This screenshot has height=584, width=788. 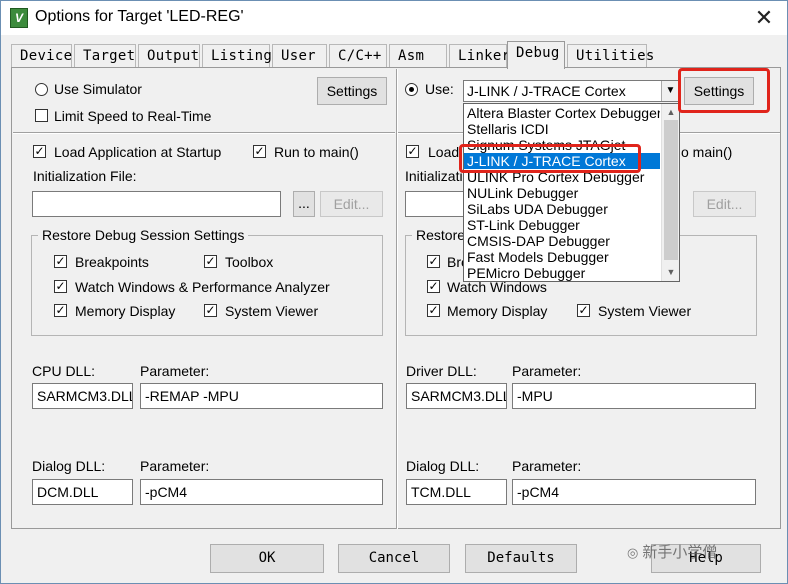 What do you see at coordinates (456, 492) in the screenshot?
I see `right-dialog-dll-field: TCM.DLL` at bounding box center [456, 492].